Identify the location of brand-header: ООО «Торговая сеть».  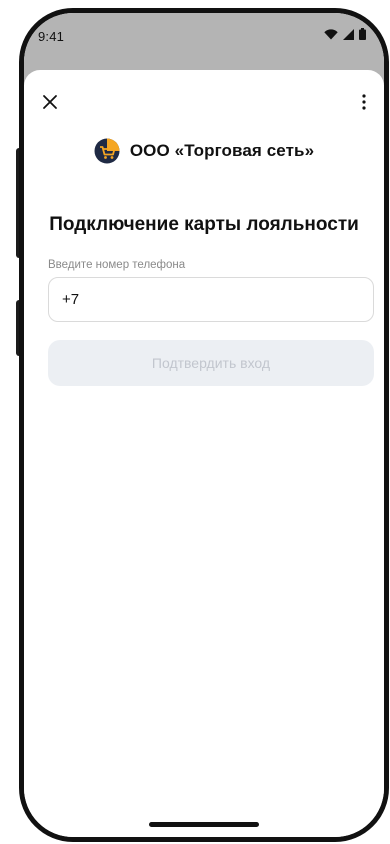
(204, 151).